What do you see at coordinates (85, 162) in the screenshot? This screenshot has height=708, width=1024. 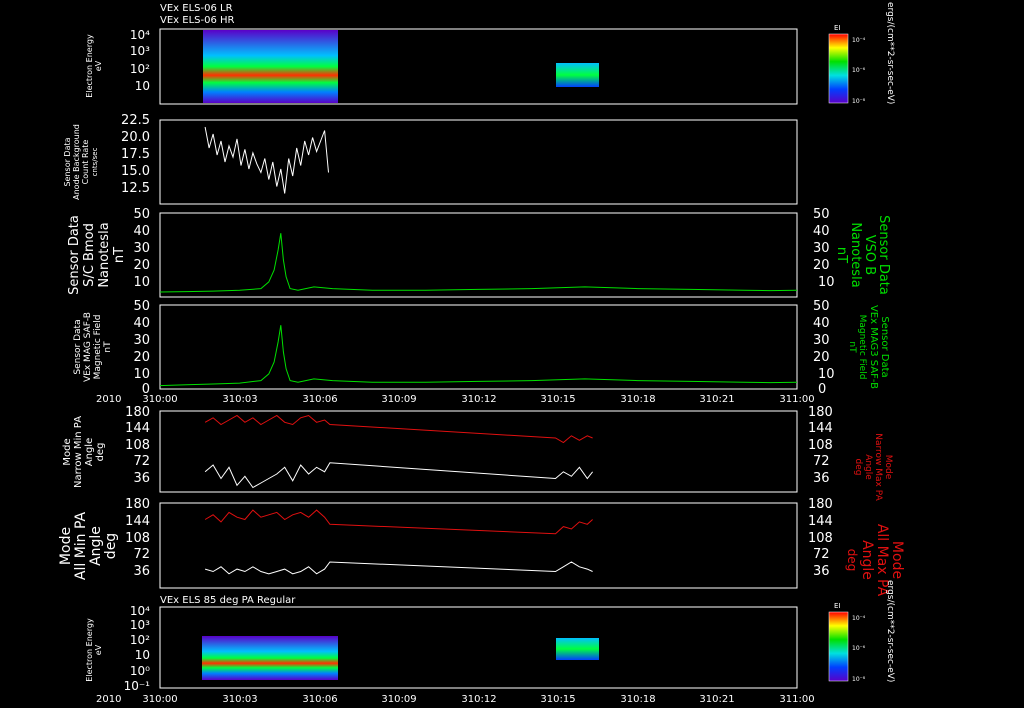 I see `p2-ylabel: Count Rate` at bounding box center [85, 162].